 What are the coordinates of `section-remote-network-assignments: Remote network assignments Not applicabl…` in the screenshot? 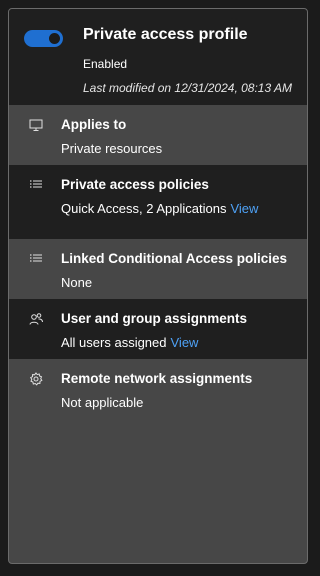 It's located at (158, 389).